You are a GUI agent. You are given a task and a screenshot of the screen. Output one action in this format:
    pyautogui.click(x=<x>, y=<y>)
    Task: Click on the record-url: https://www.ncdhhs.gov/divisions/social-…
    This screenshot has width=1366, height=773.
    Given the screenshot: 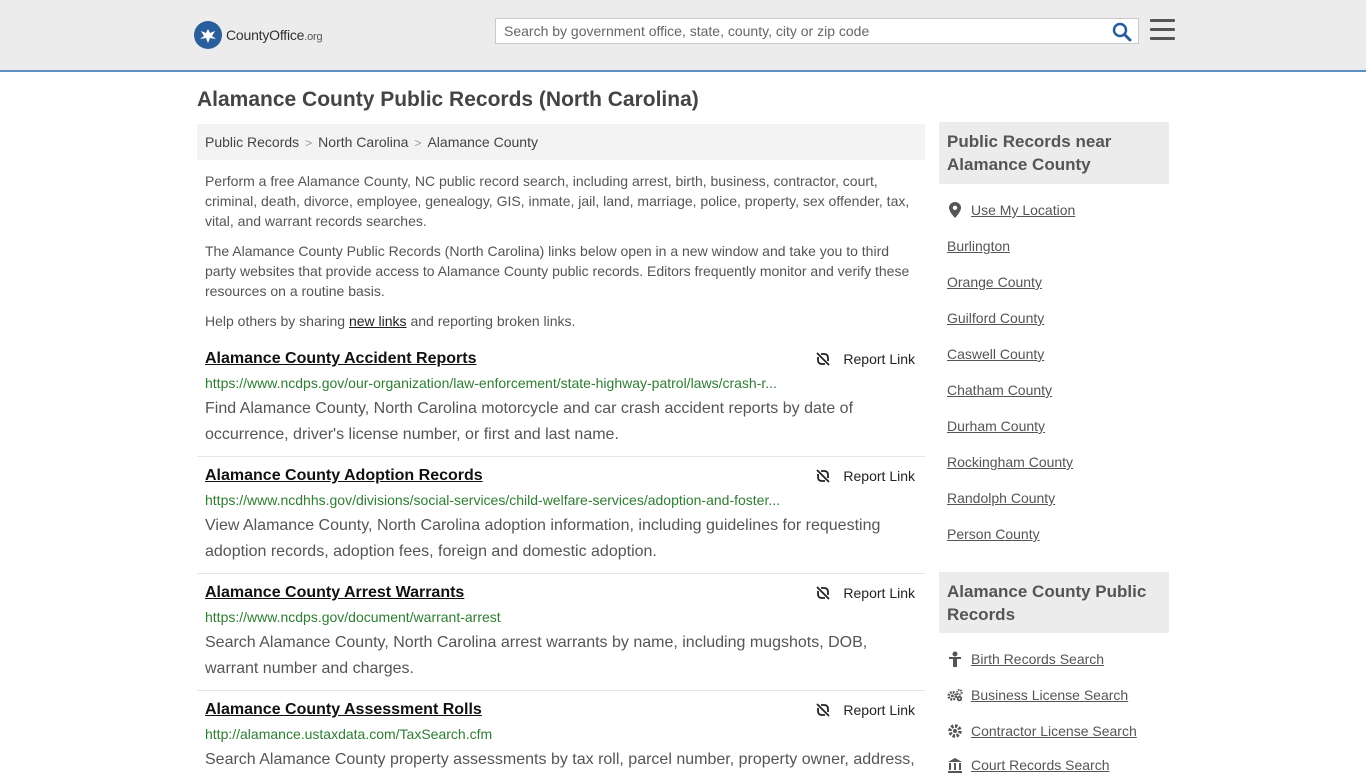 What is the action you would take?
    pyautogui.click(x=495, y=500)
    